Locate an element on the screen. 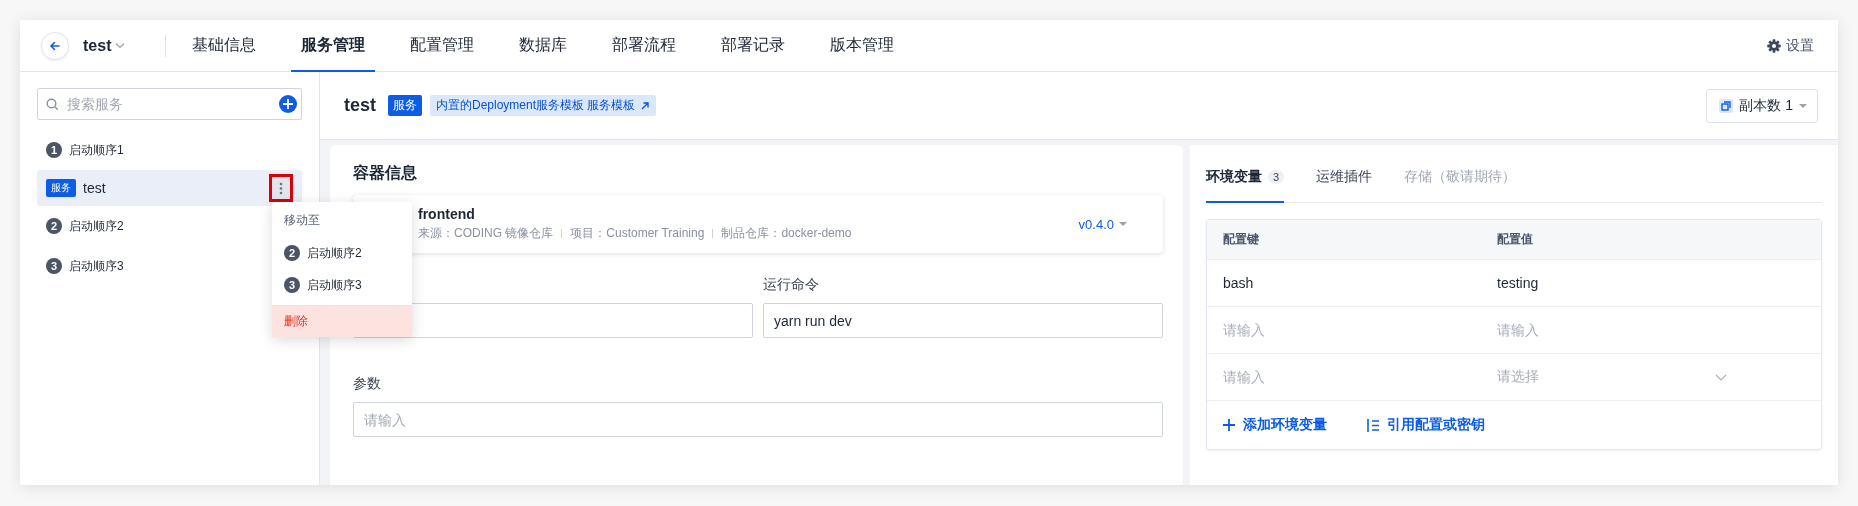  field-label: 运行命令 is located at coordinates (791, 284).